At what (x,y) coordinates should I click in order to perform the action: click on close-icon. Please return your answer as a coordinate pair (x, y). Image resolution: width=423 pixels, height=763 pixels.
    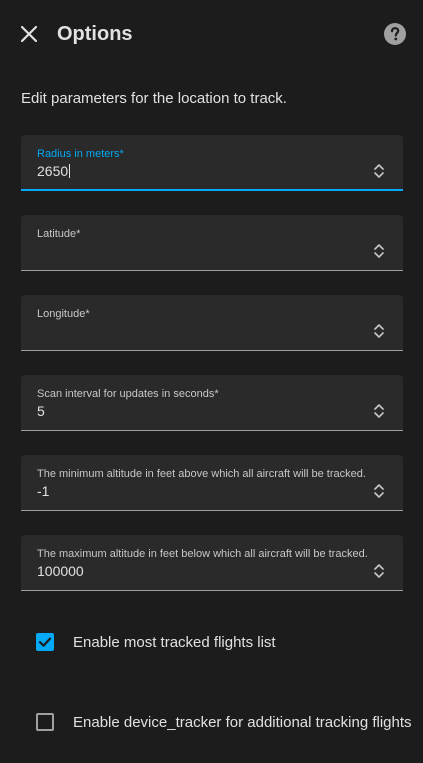
    Looking at the image, I should click on (29, 34).